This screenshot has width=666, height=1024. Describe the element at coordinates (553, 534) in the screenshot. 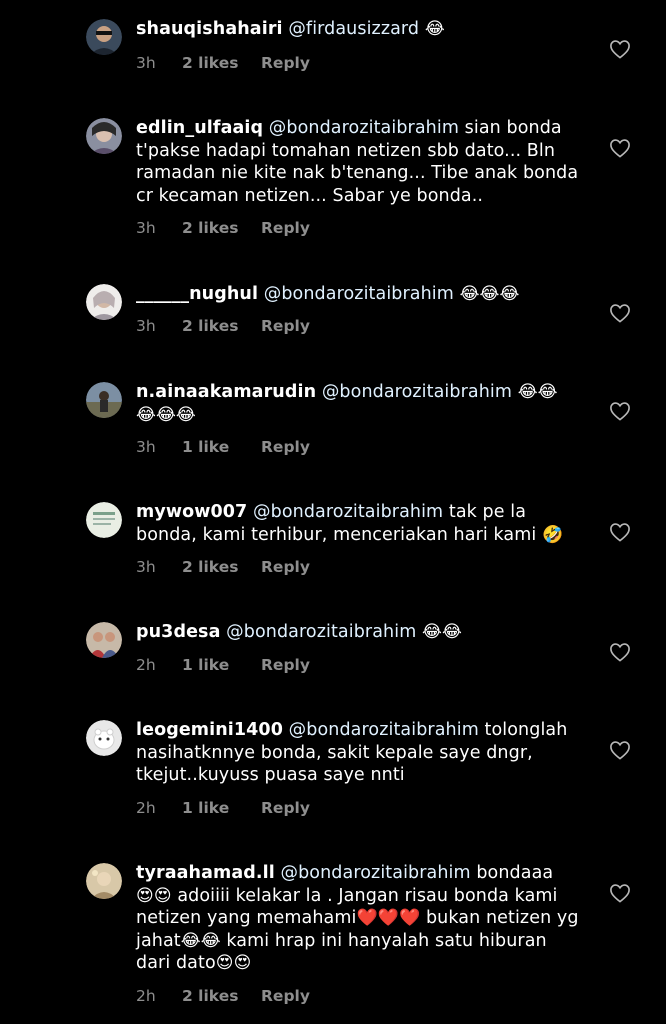

I see `comment-emoji: 🤣` at that location.